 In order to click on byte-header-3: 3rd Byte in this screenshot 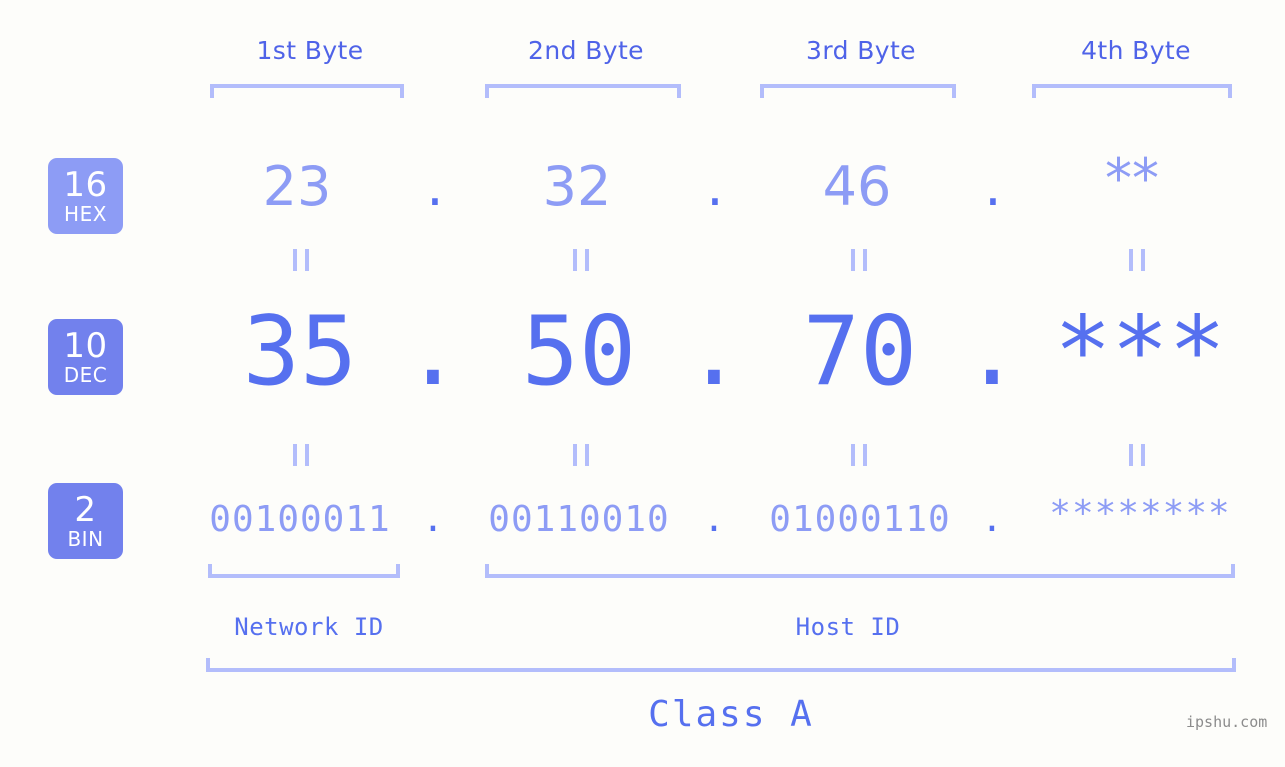, I will do `click(861, 50)`.